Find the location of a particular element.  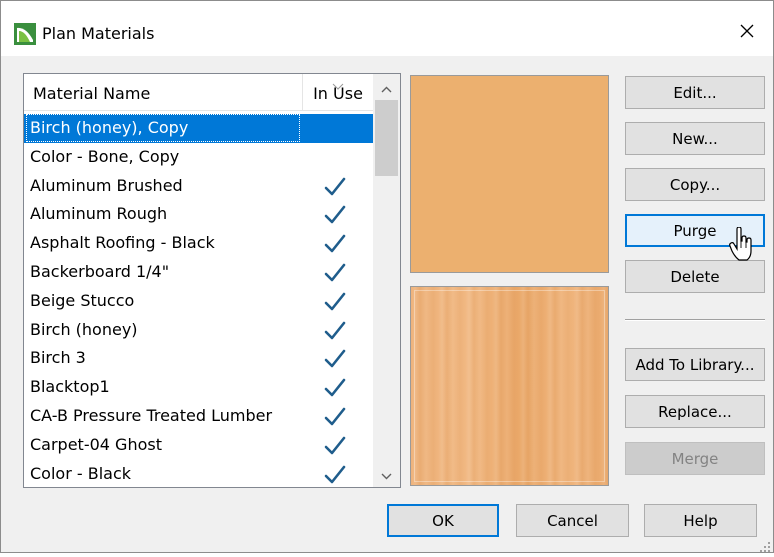

list-item: Birch 3 is located at coordinates (198, 358).